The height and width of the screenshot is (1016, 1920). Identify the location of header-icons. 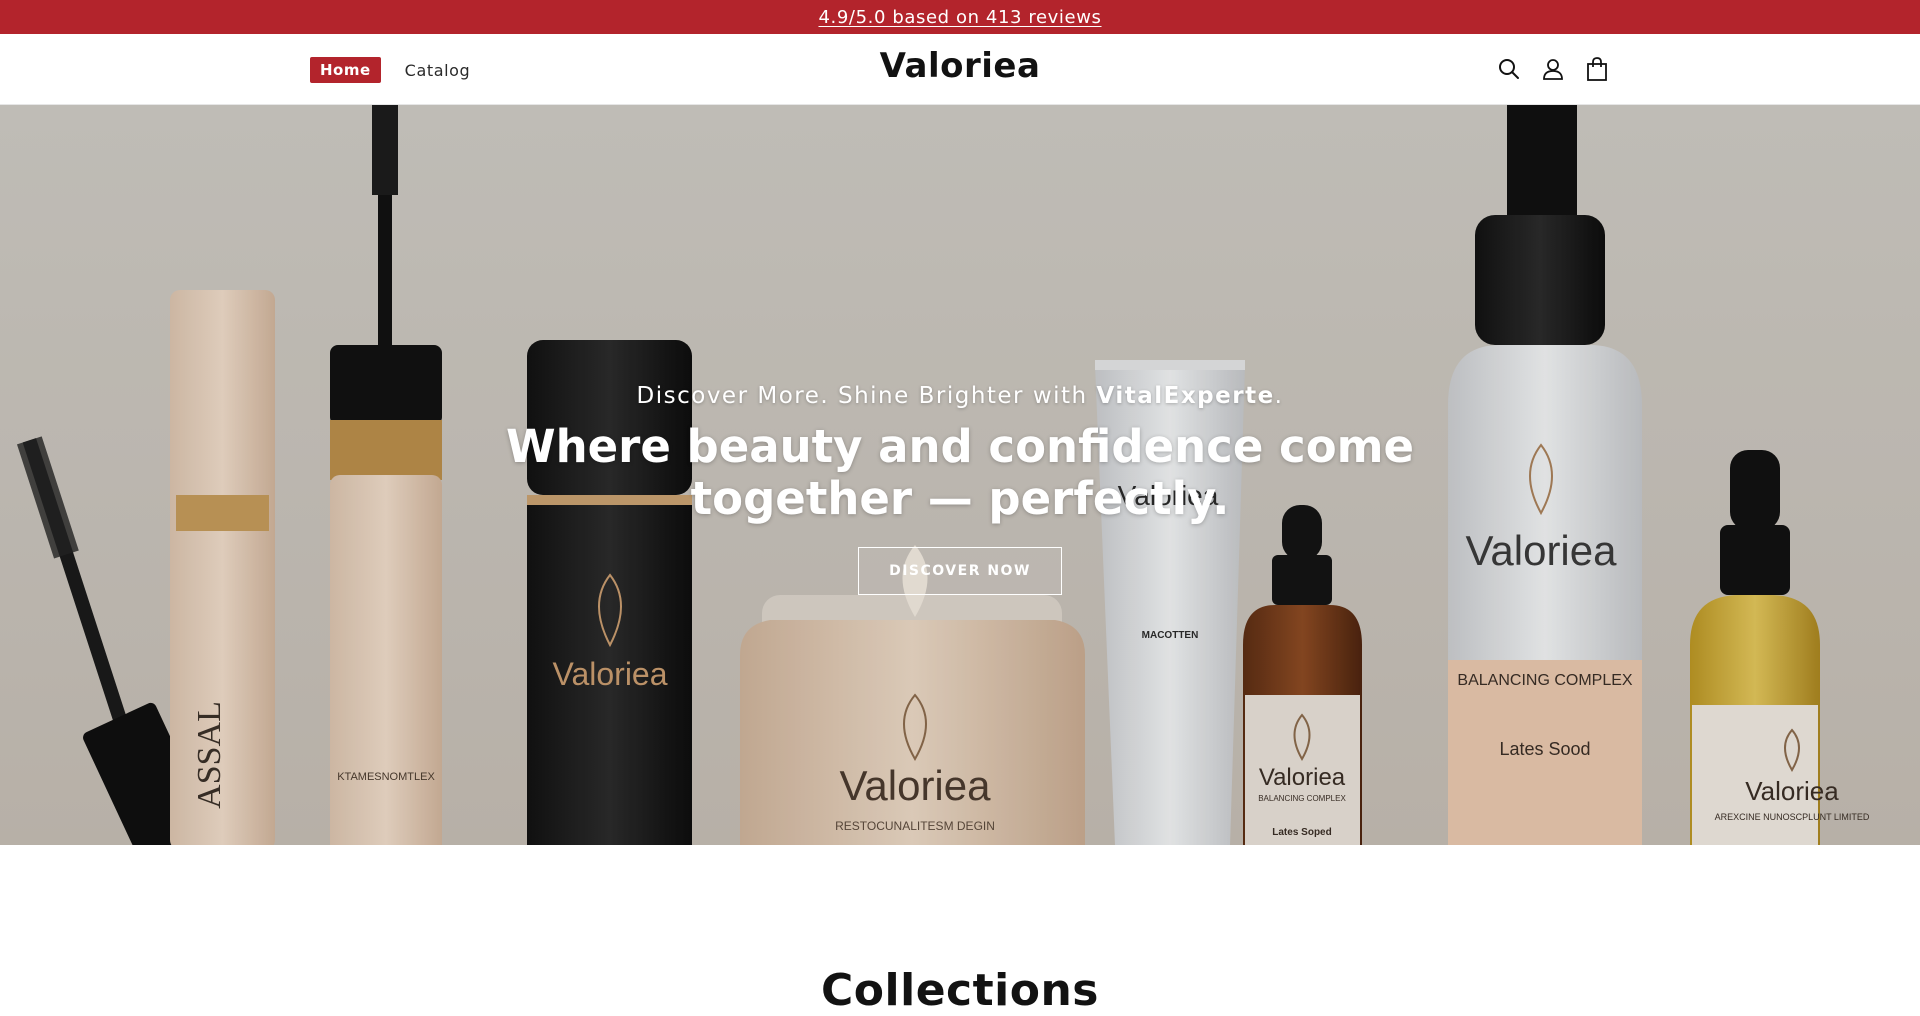
(1553, 69).